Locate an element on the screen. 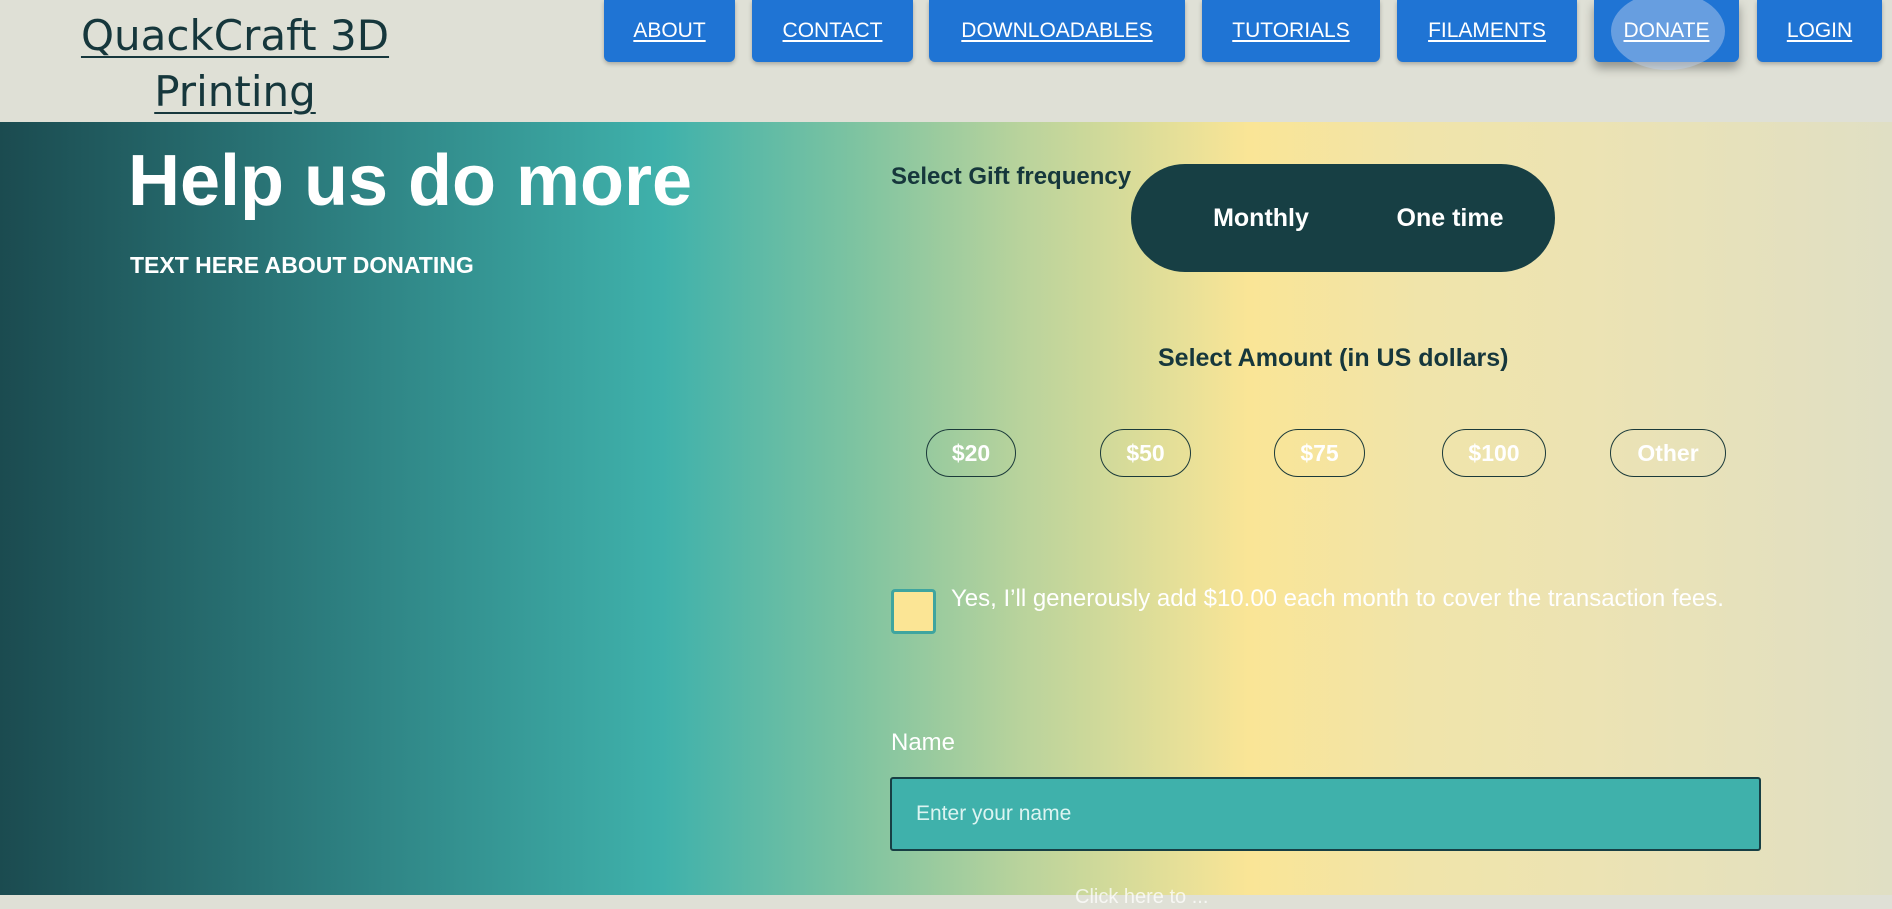 The height and width of the screenshot is (909, 1892). amount-label: Select Amount (in US dollars) is located at coordinates (1333, 358).